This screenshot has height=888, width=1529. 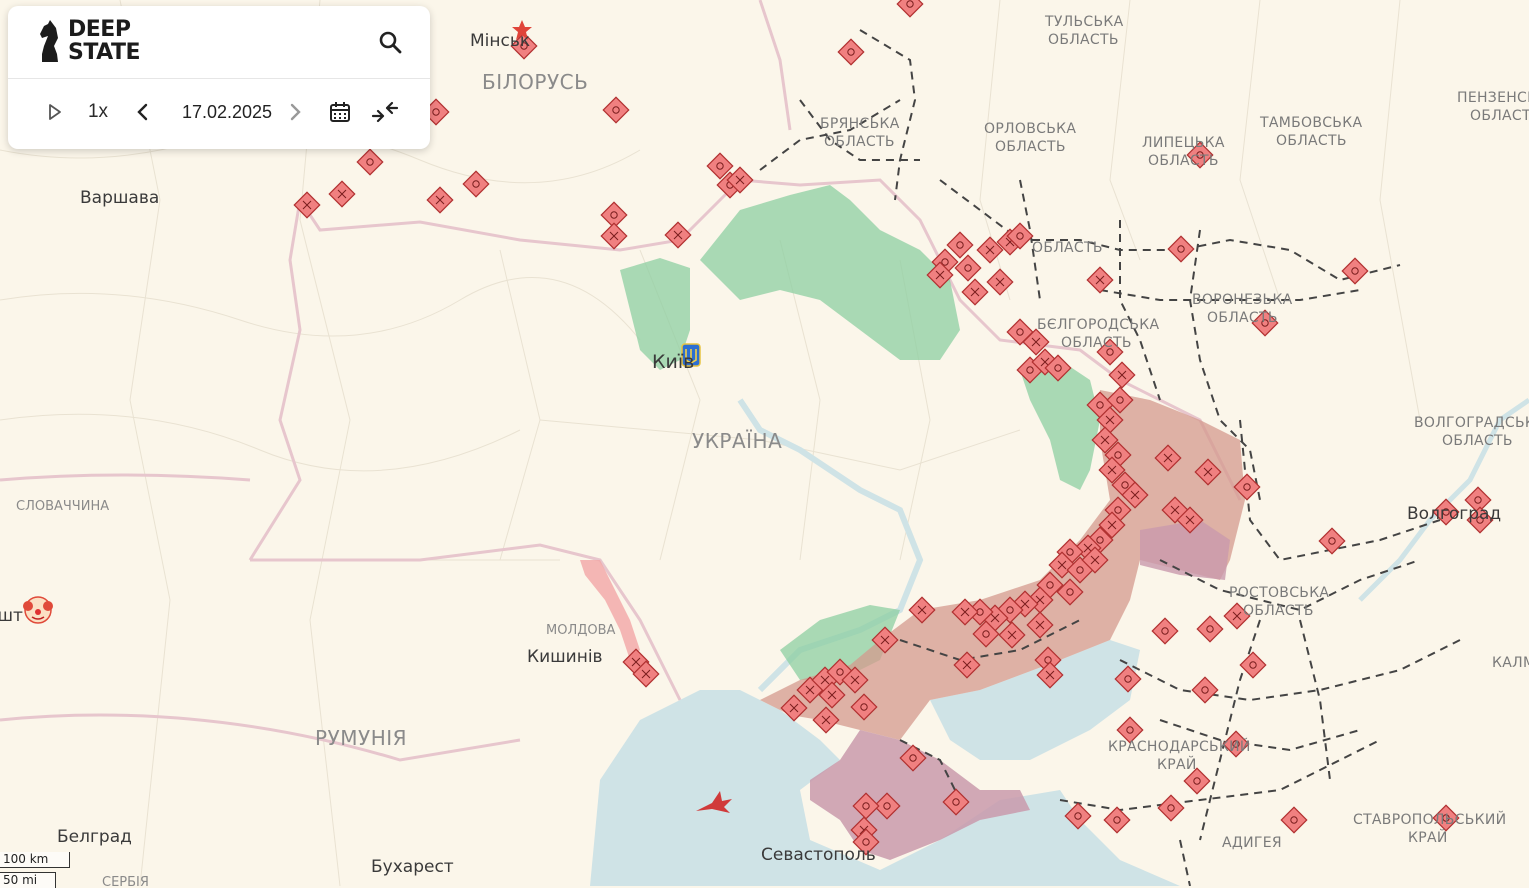 I want to click on collapse-arrows-icon, so click(x=385, y=112).